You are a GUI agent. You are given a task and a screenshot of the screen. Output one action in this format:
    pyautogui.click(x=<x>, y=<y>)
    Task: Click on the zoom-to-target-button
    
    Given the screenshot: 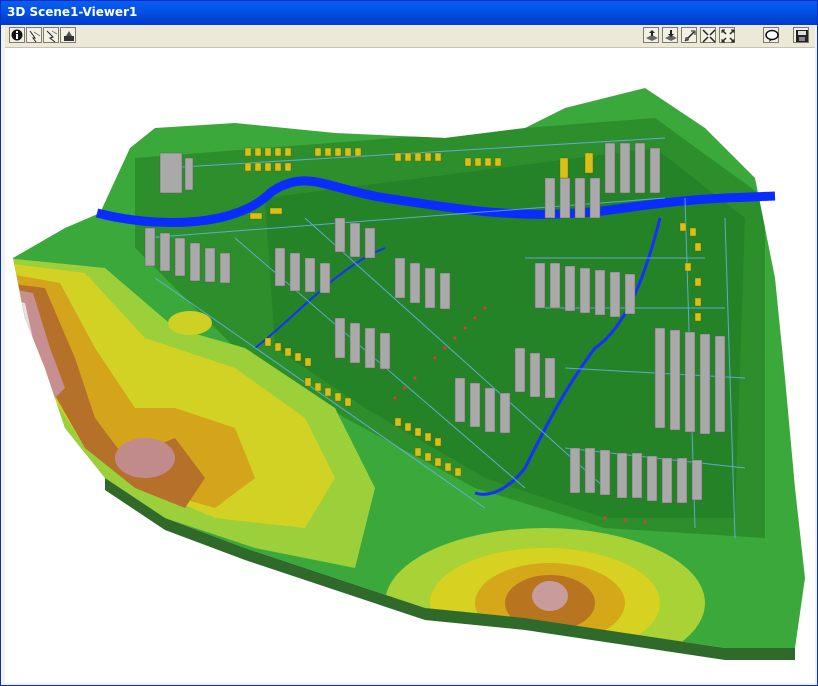 What is the action you would take?
    pyautogui.click(x=689, y=35)
    